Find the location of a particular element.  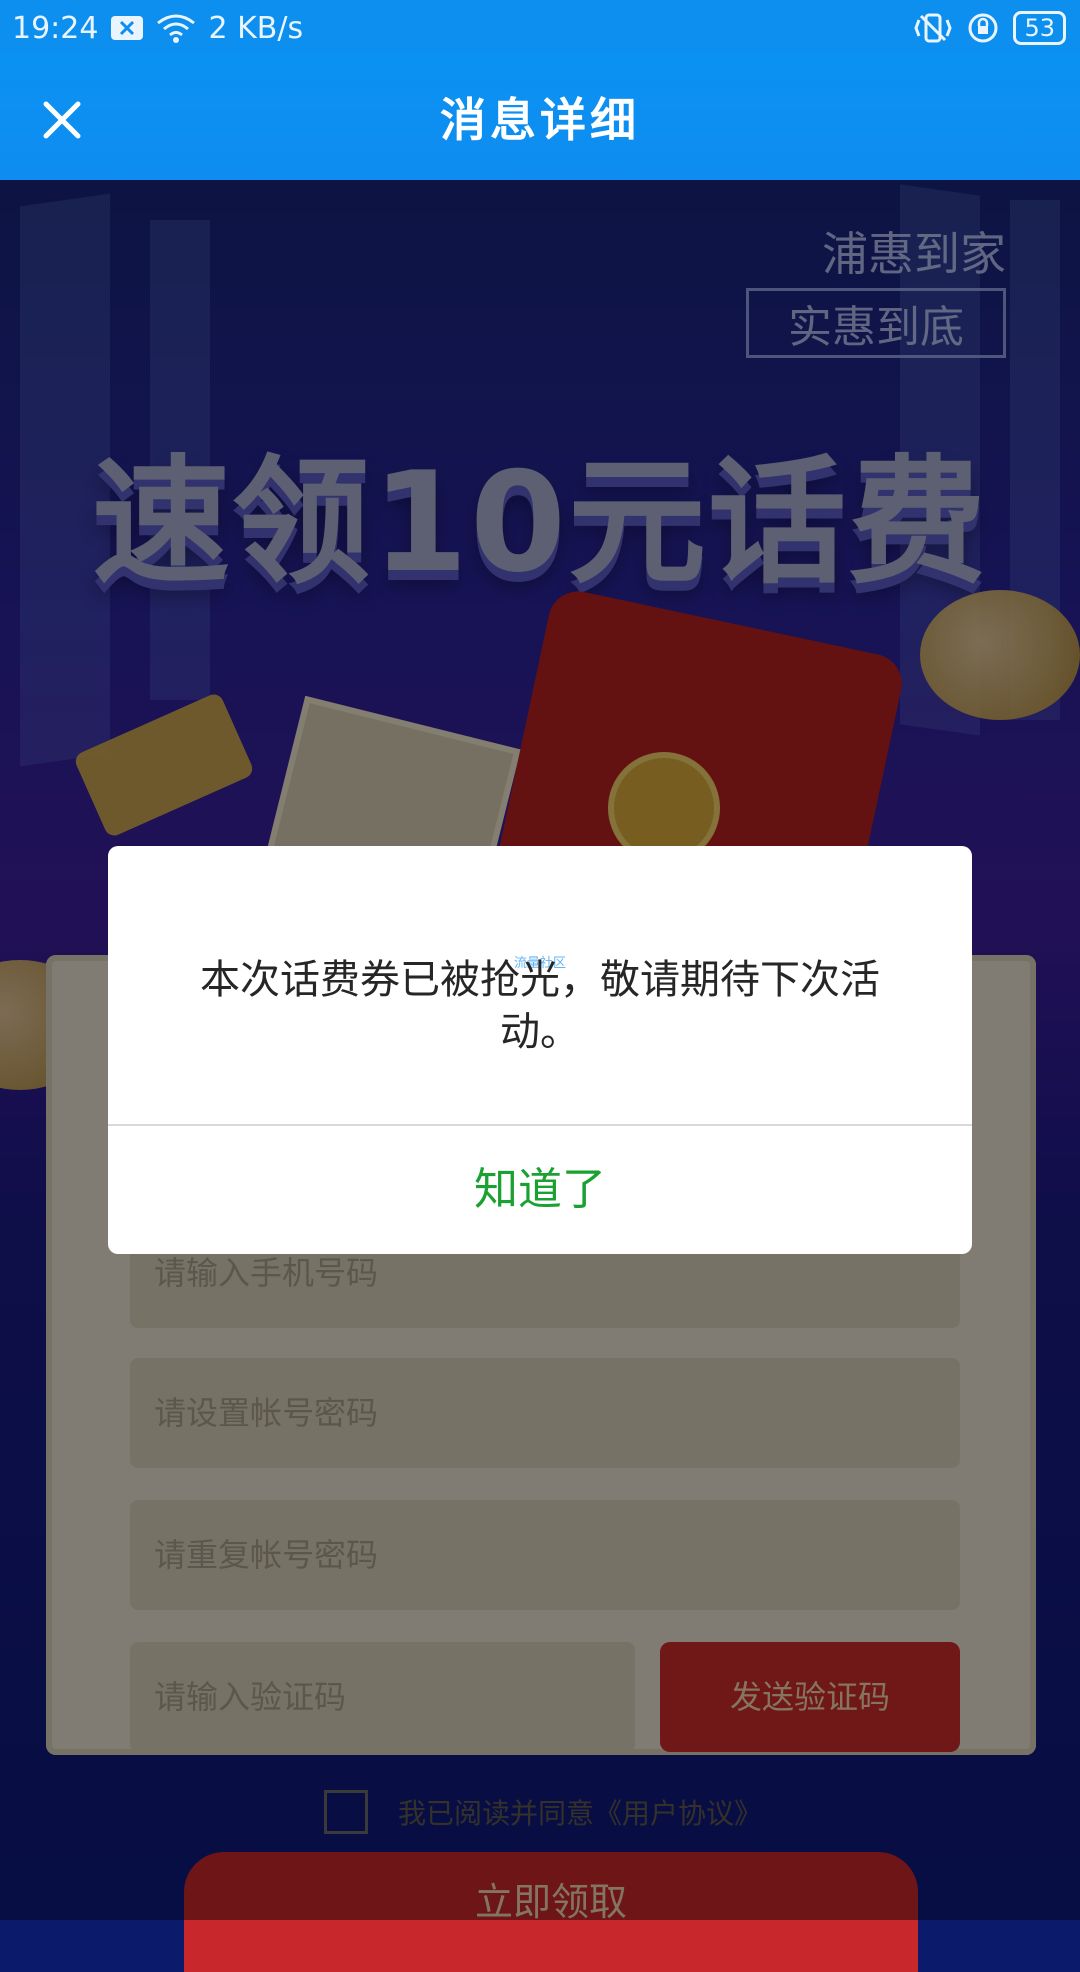

status-time: 19:24 is located at coordinates (55, 28).